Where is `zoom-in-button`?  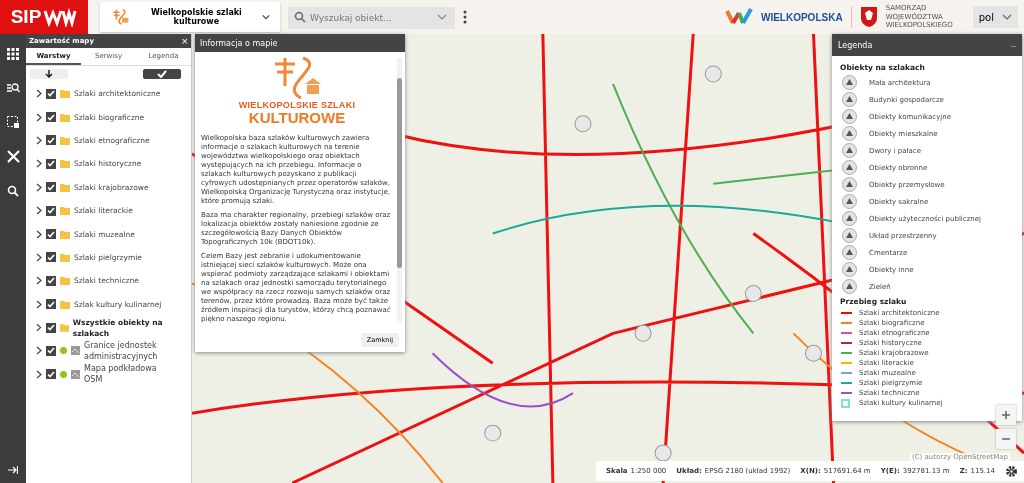 zoom-in-button is located at coordinates (1006, 415).